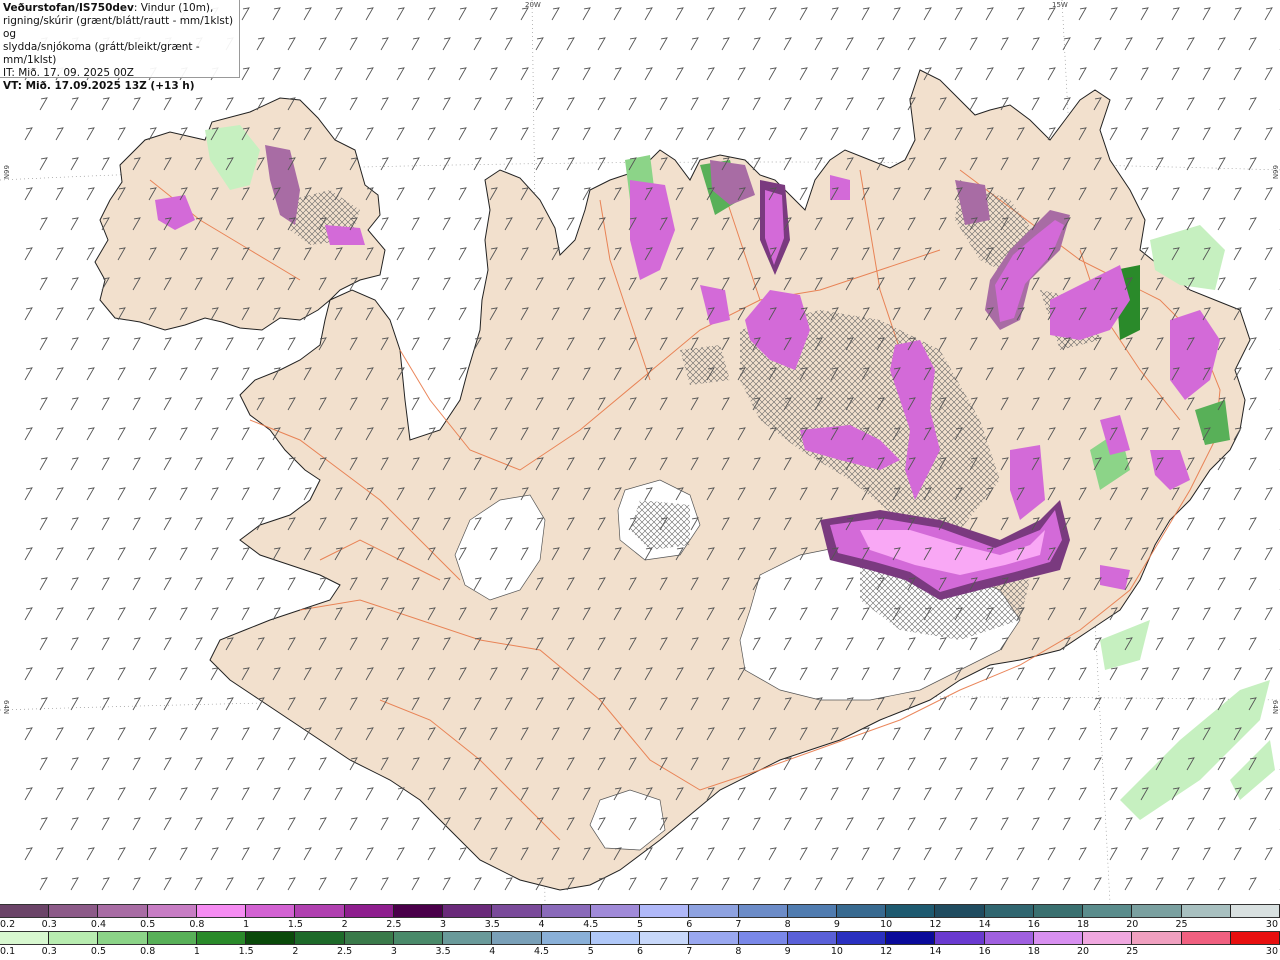 The image size is (1280, 960). Describe the element at coordinates (492, 951) in the screenshot. I see `legend-tick-label: 4` at that location.